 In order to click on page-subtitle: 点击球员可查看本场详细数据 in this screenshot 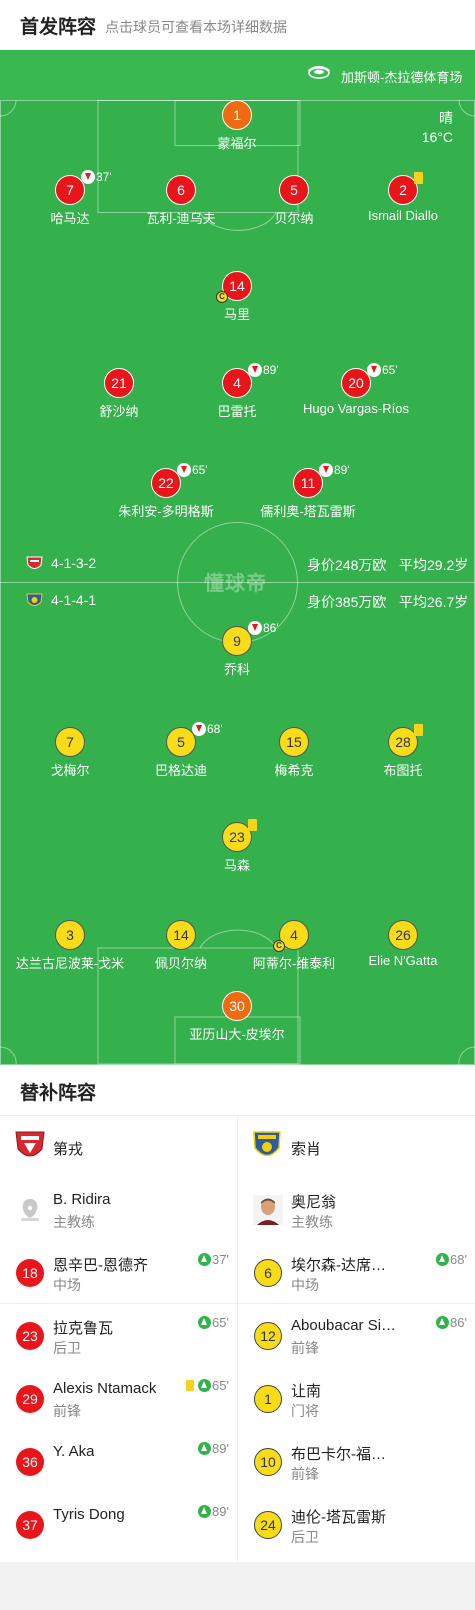, I will do `click(196, 27)`.